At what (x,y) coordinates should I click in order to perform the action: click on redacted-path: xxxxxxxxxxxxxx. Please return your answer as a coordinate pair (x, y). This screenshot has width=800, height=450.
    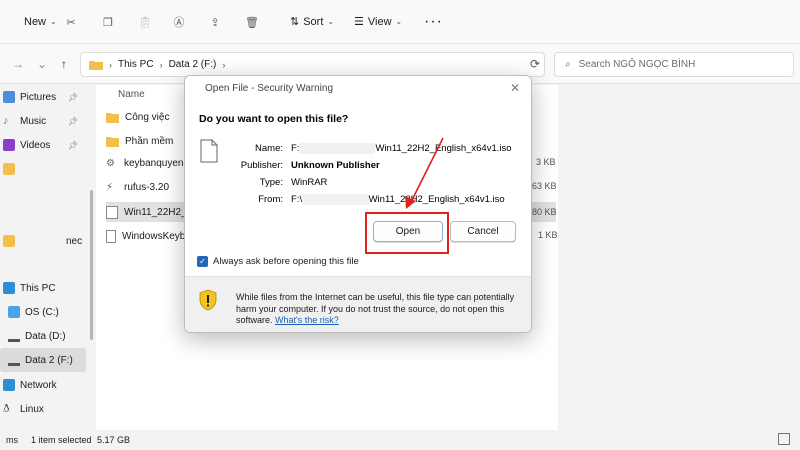
    Looking at the image, I should click on (335, 199).